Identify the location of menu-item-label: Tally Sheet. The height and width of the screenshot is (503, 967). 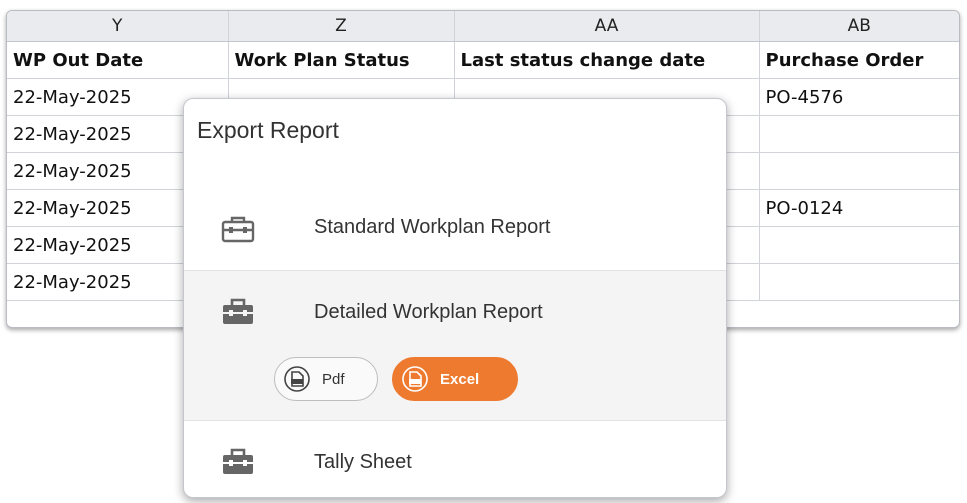
(363, 462).